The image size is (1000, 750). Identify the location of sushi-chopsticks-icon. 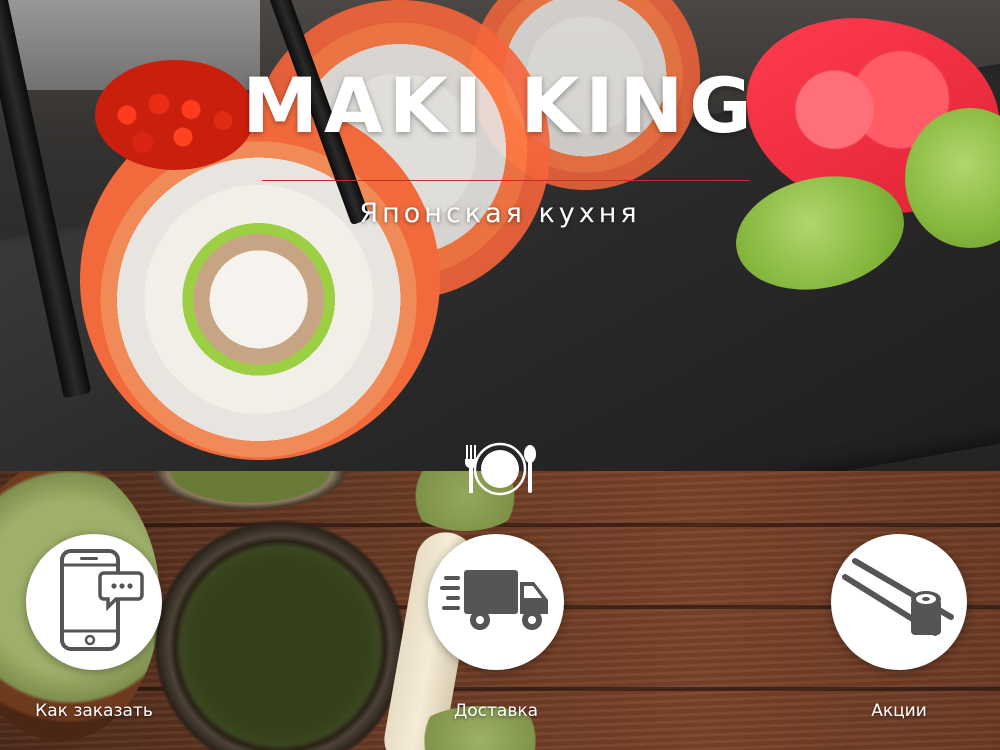
(899, 602).